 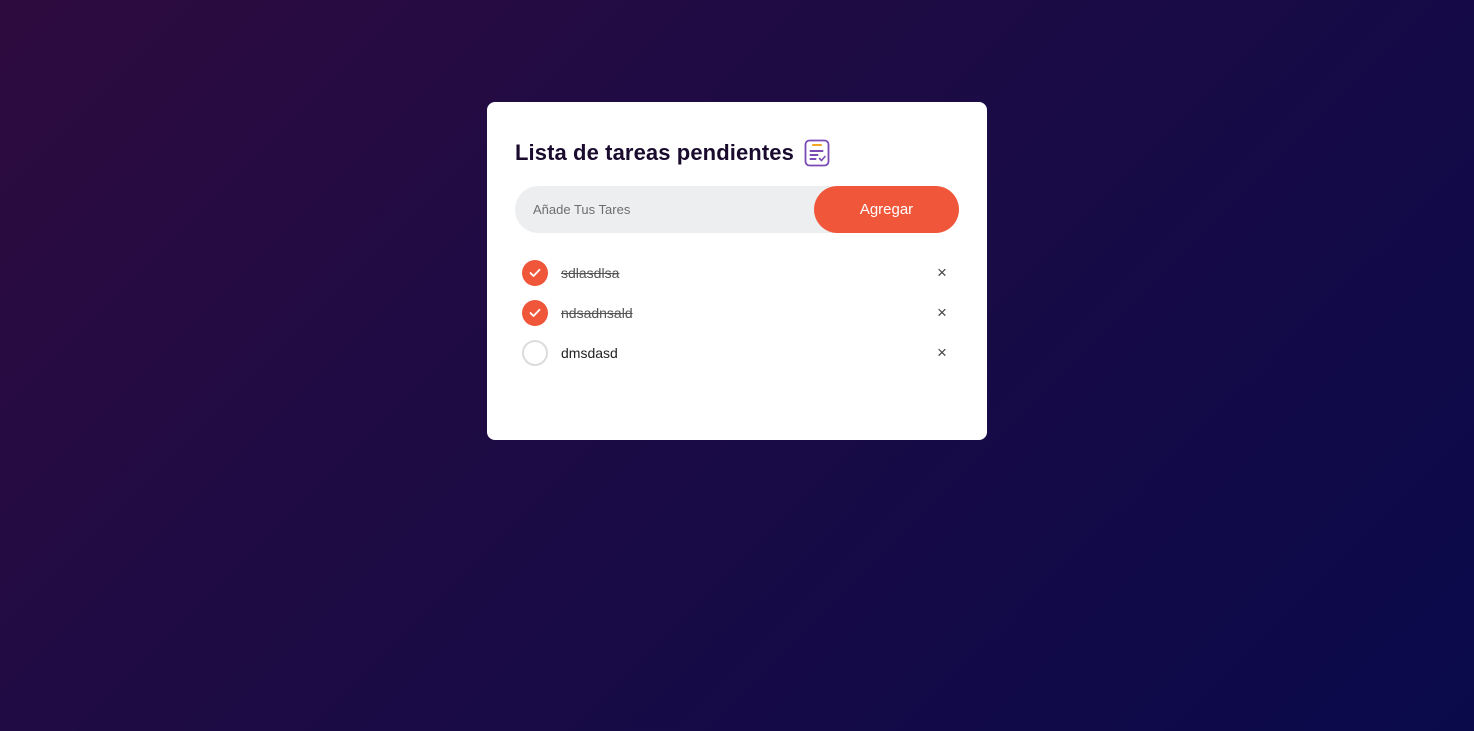 I want to click on title-row: Lista de tareas pendientes, so click(x=737, y=153).